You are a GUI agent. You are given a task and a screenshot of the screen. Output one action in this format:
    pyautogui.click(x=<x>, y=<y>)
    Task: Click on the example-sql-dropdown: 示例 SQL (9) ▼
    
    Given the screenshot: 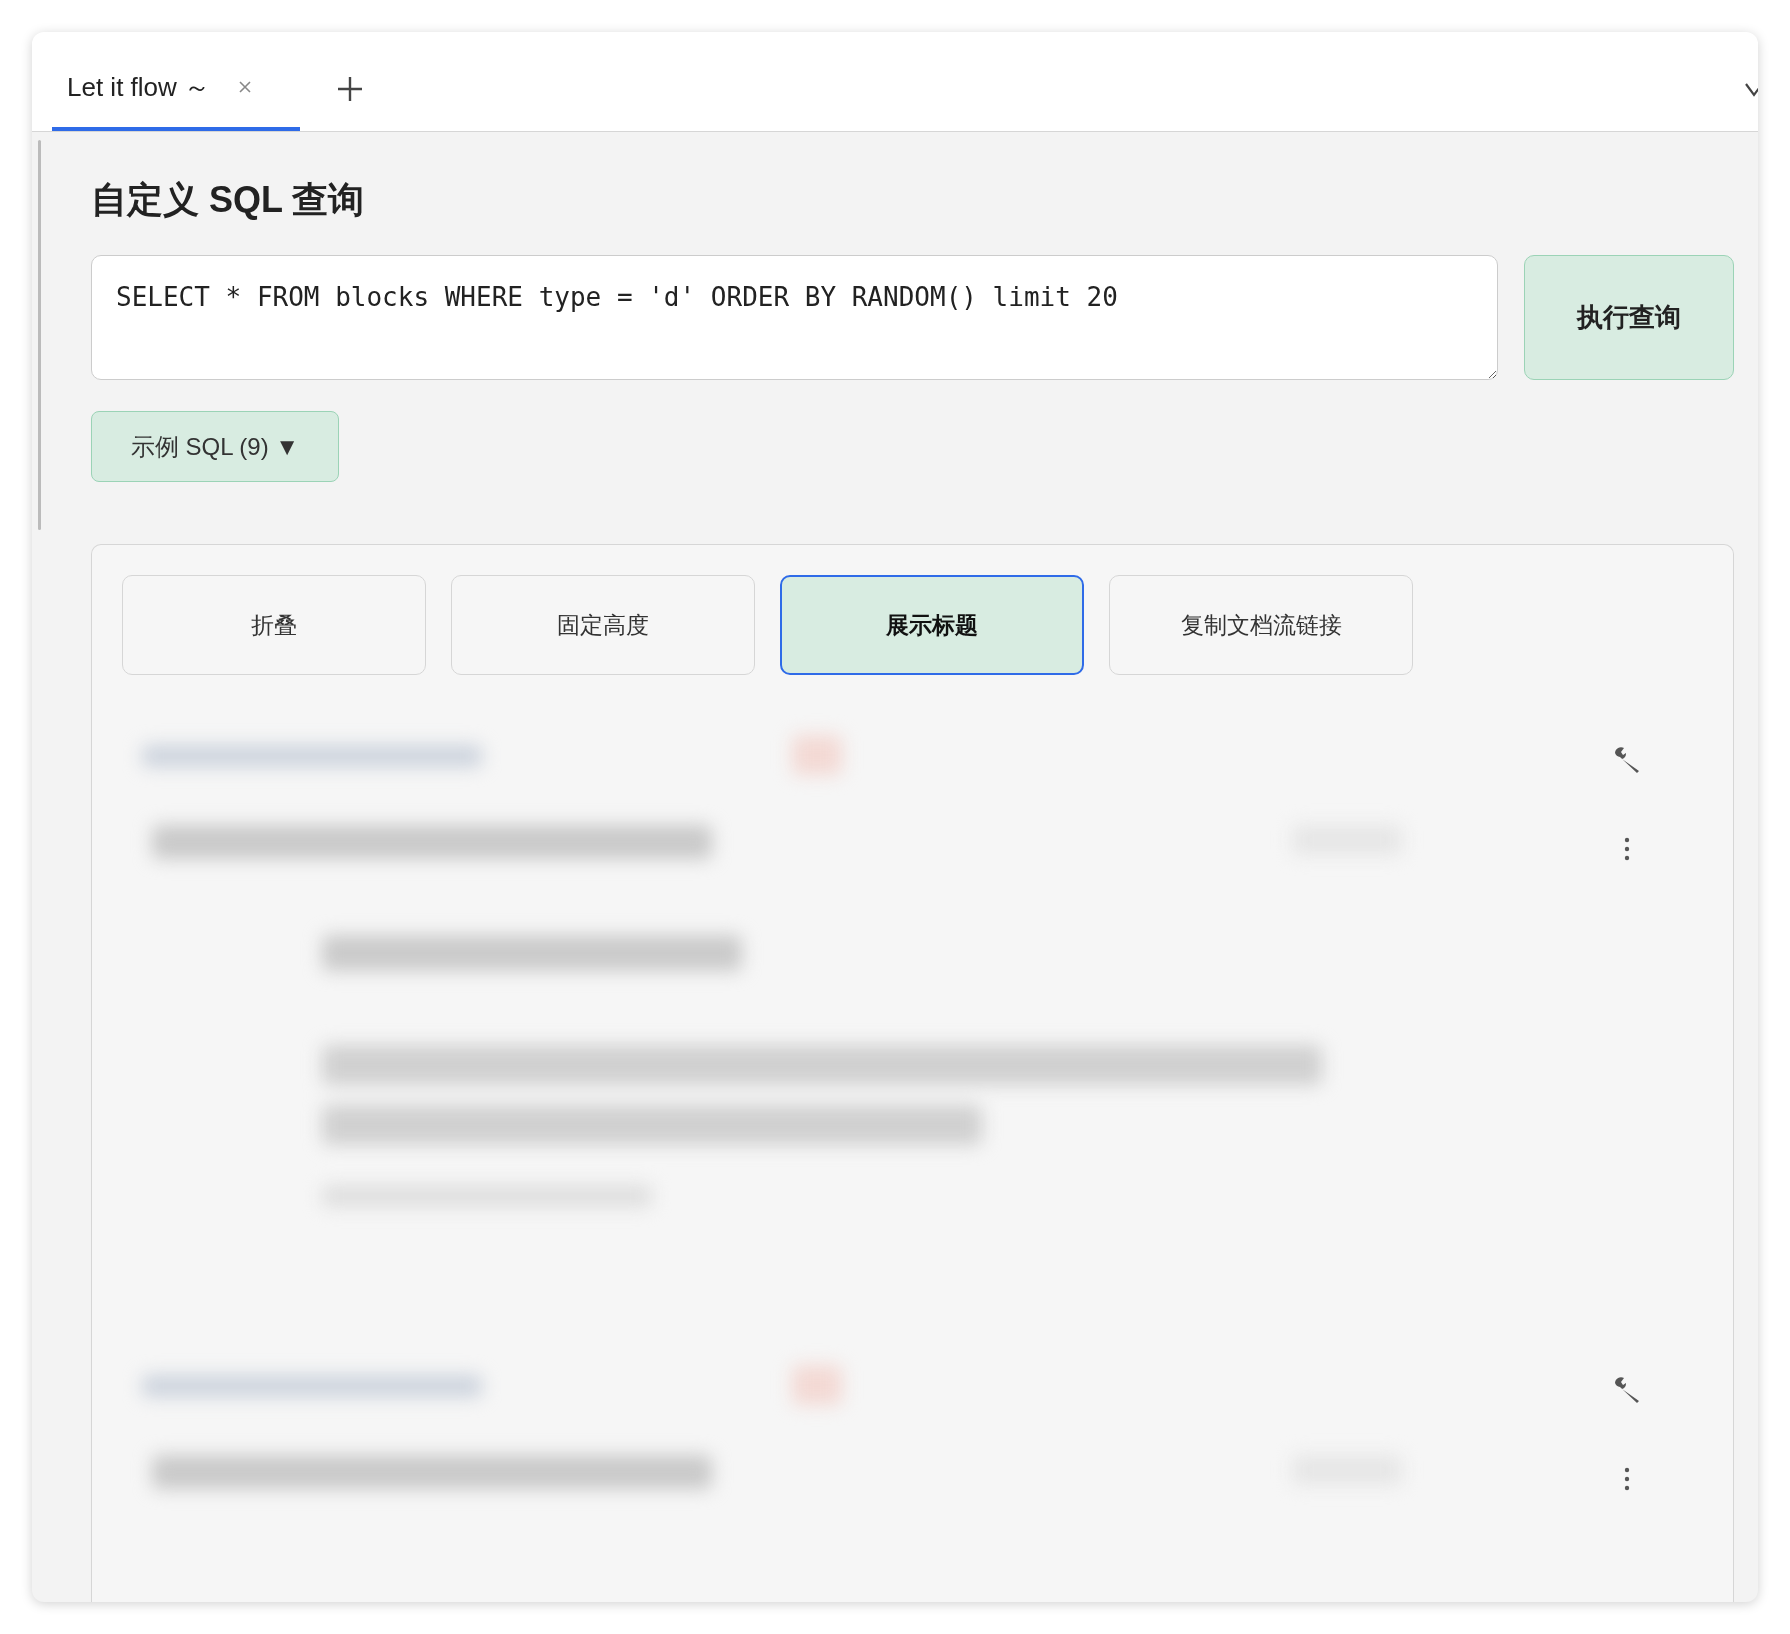 What is the action you would take?
    pyautogui.click(x=215, y=446)
    